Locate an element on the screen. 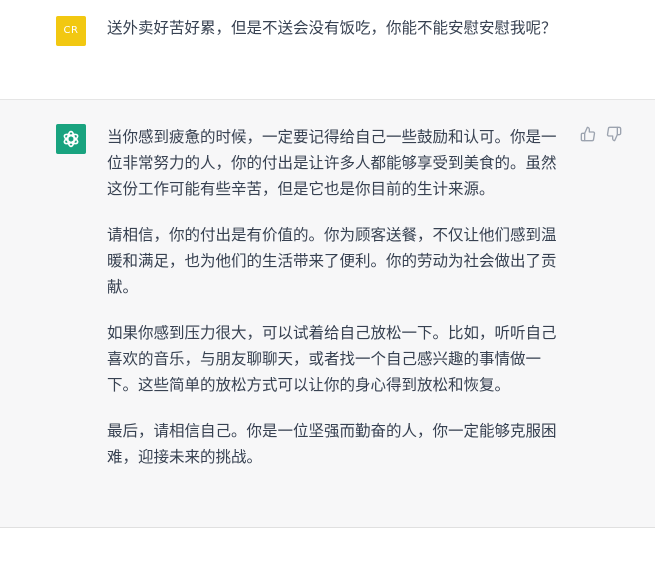 Image resolution: width=655 pixels, height=575 pixels. divider is located at coordinates (327, 527).